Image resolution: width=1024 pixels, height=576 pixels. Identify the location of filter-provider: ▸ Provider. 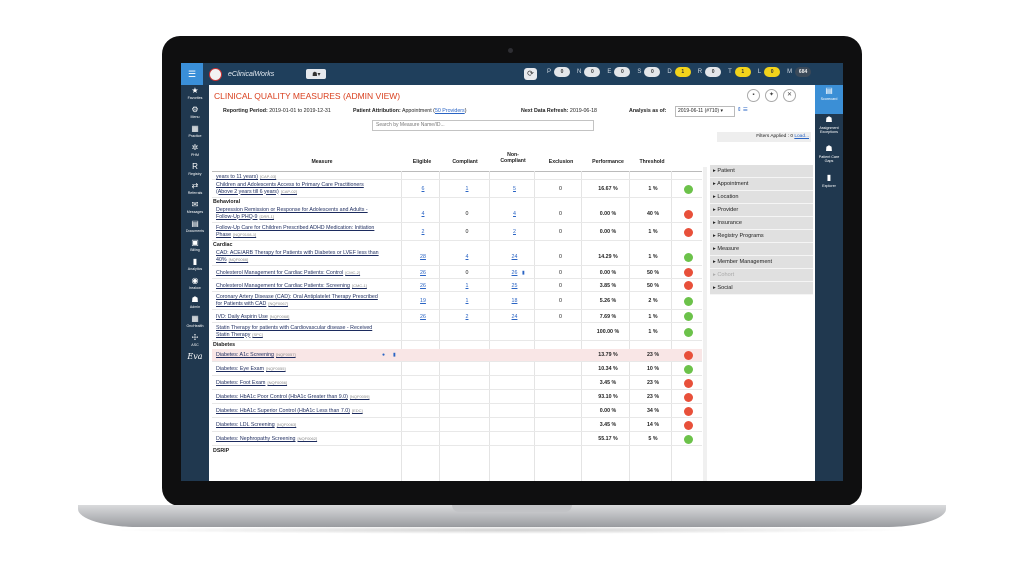
(761, 210).